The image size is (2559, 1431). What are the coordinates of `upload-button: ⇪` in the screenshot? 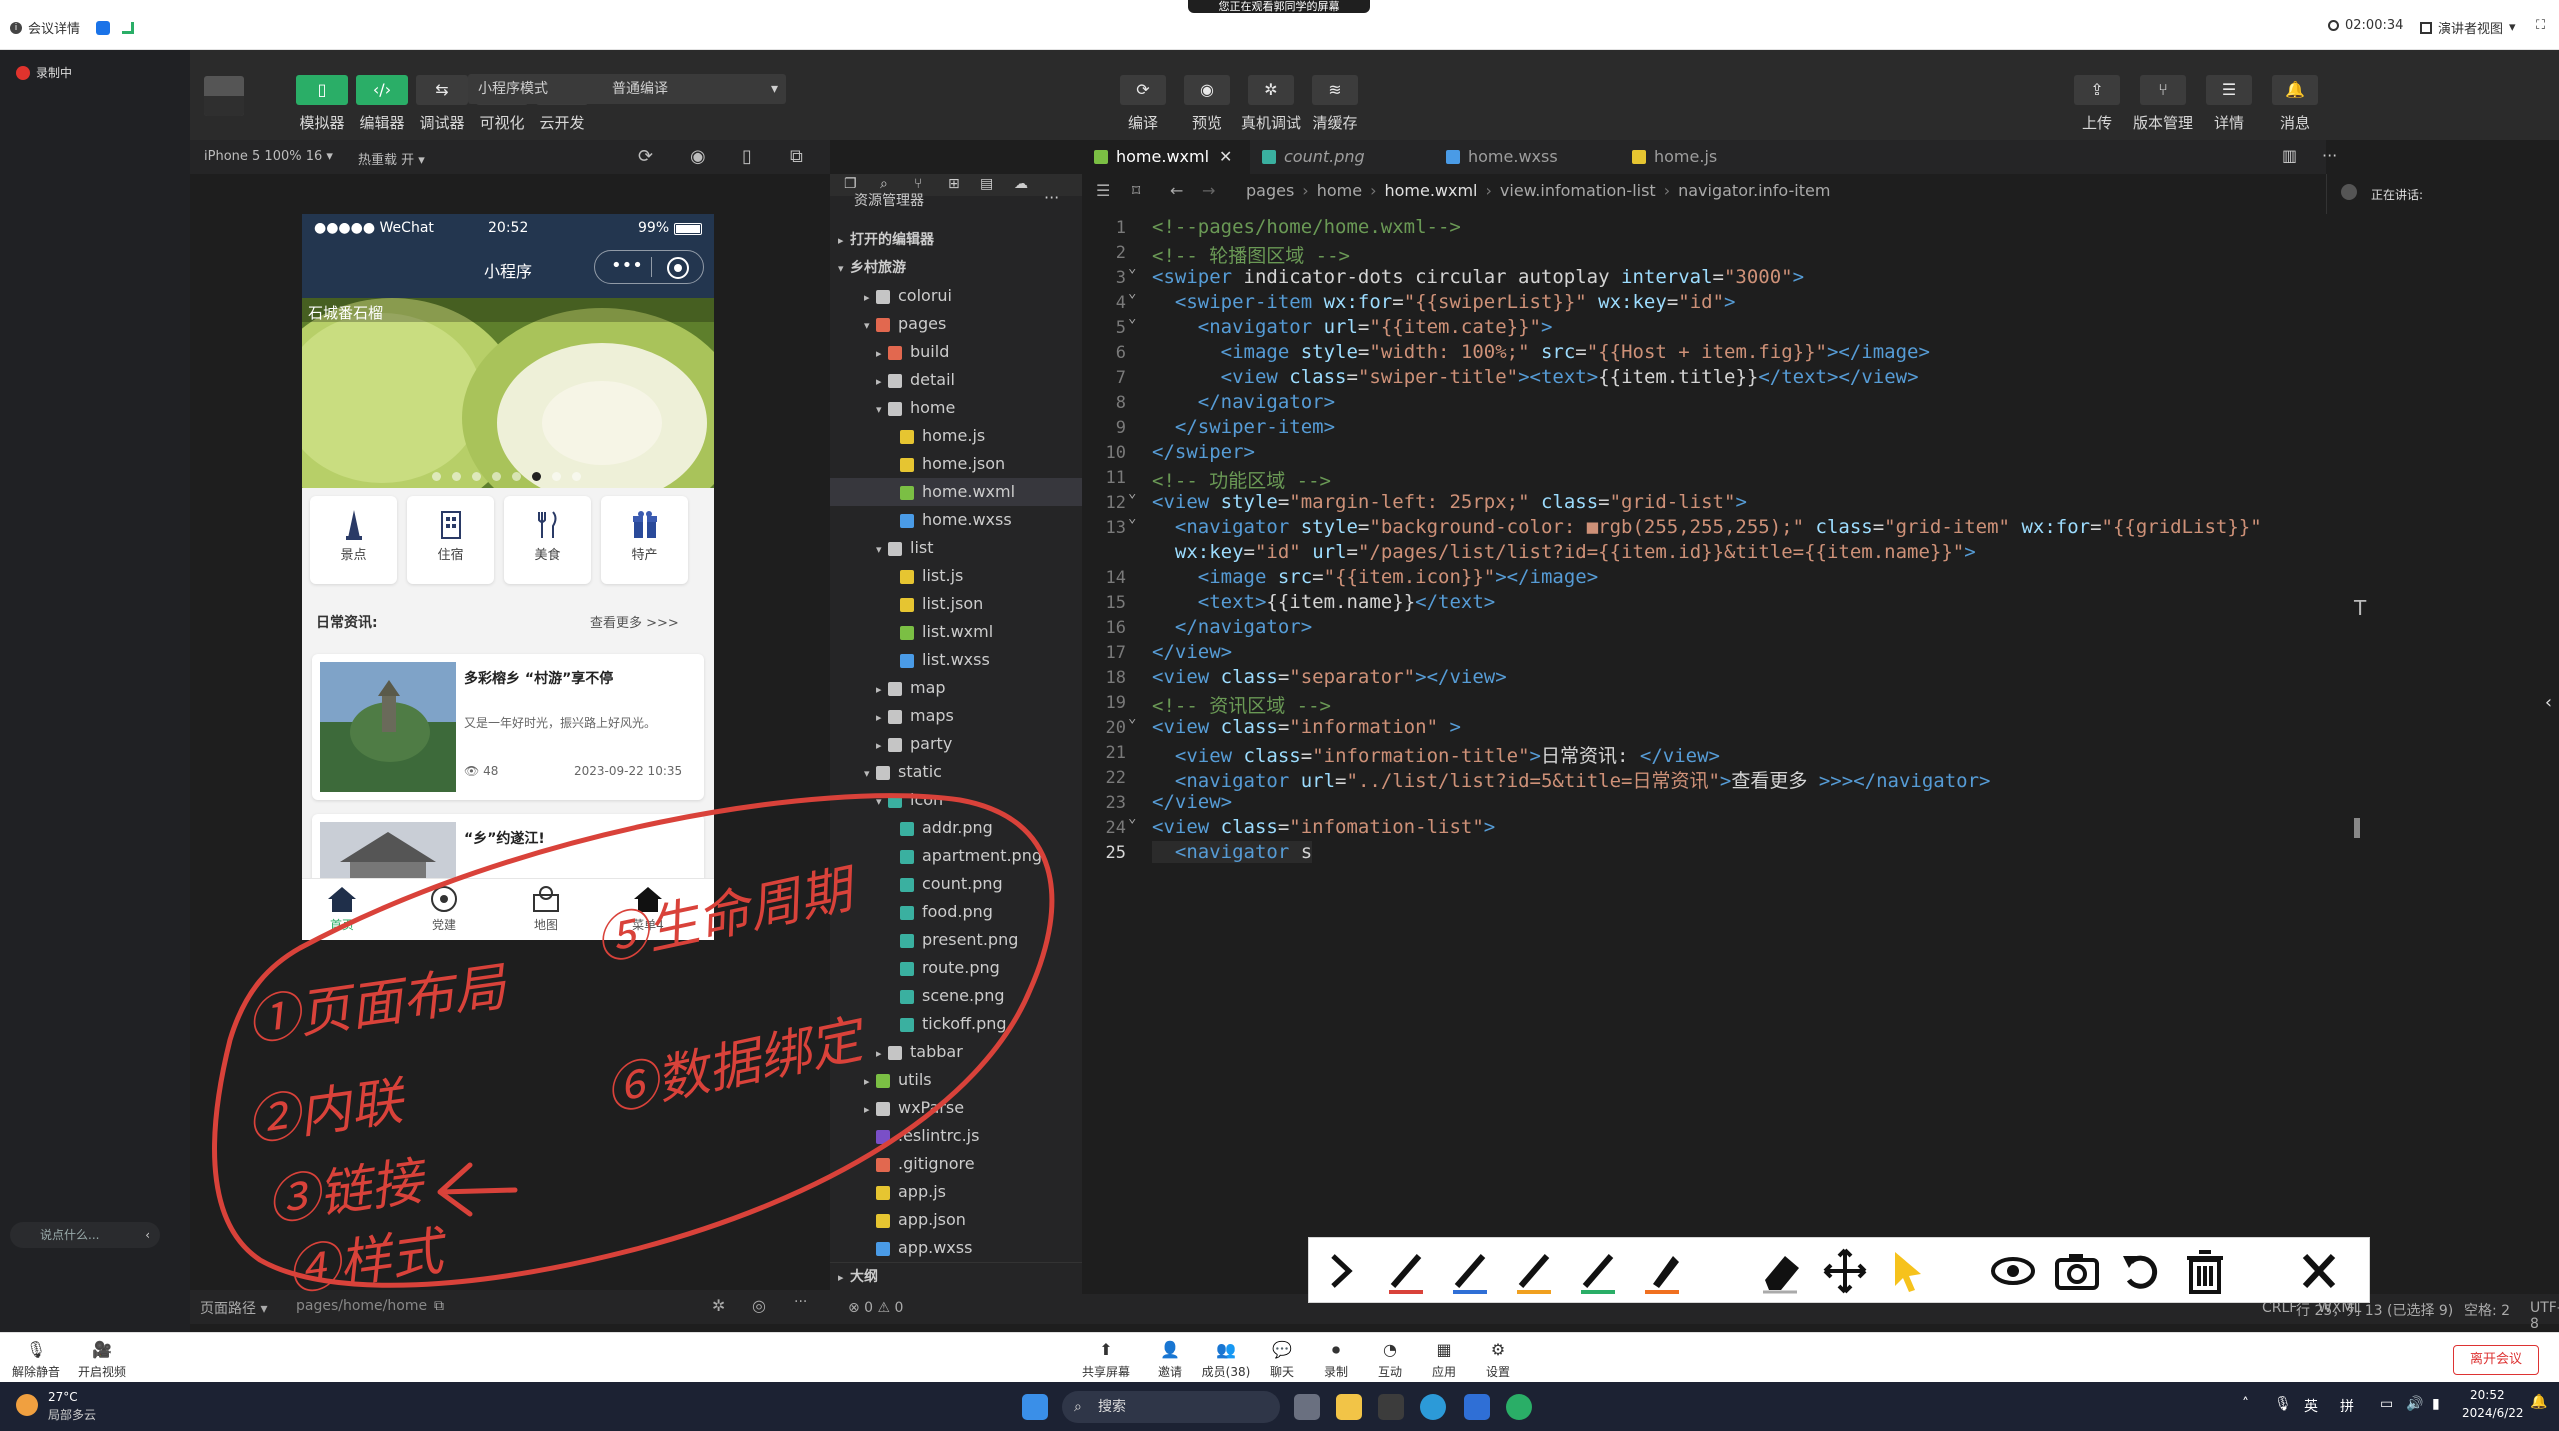 It's located at (2097, 90).